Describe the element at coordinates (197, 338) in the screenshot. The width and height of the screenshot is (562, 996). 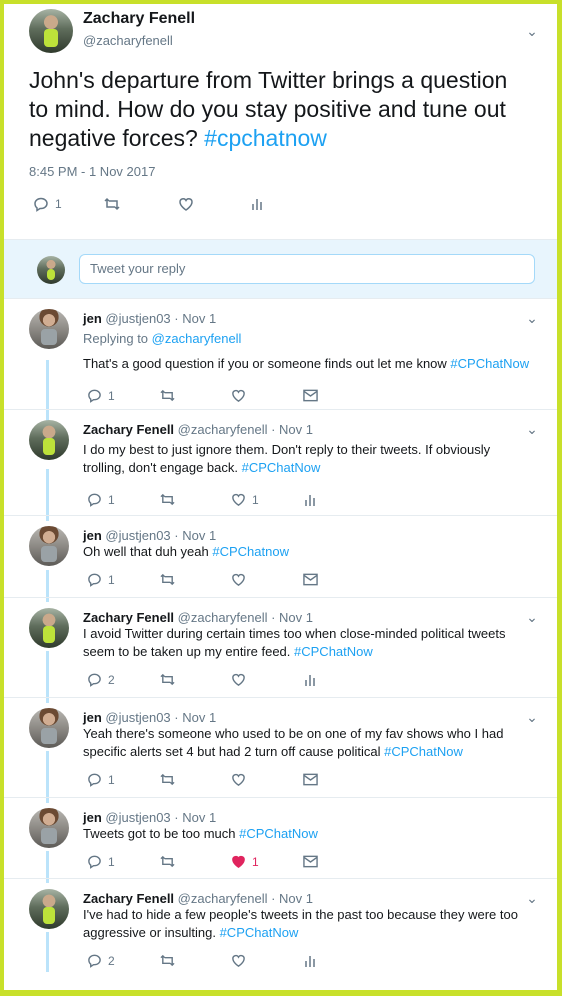
I see `mention-link: @zacharyfenell` at that location.